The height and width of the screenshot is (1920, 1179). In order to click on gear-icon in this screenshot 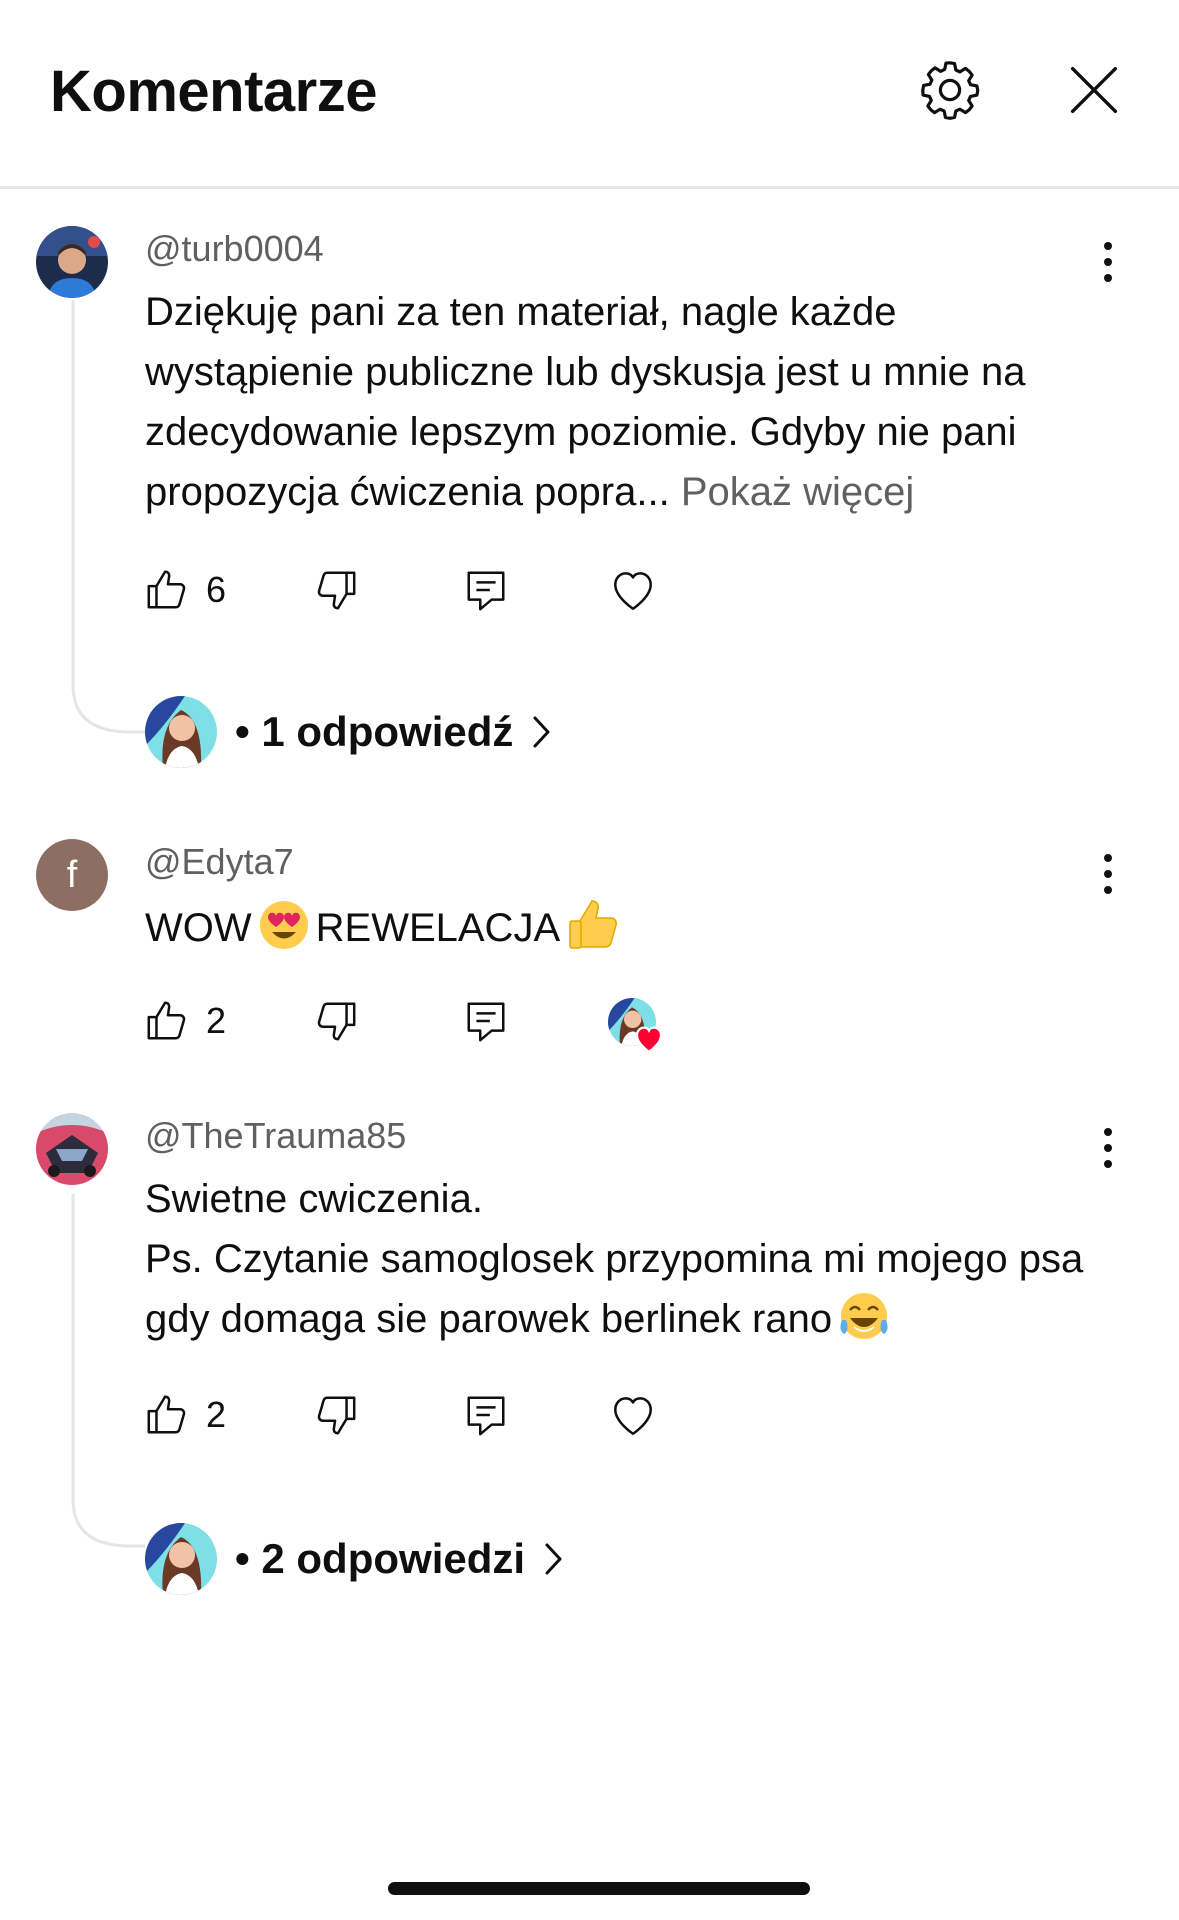, I will do `click(950, 90)`.